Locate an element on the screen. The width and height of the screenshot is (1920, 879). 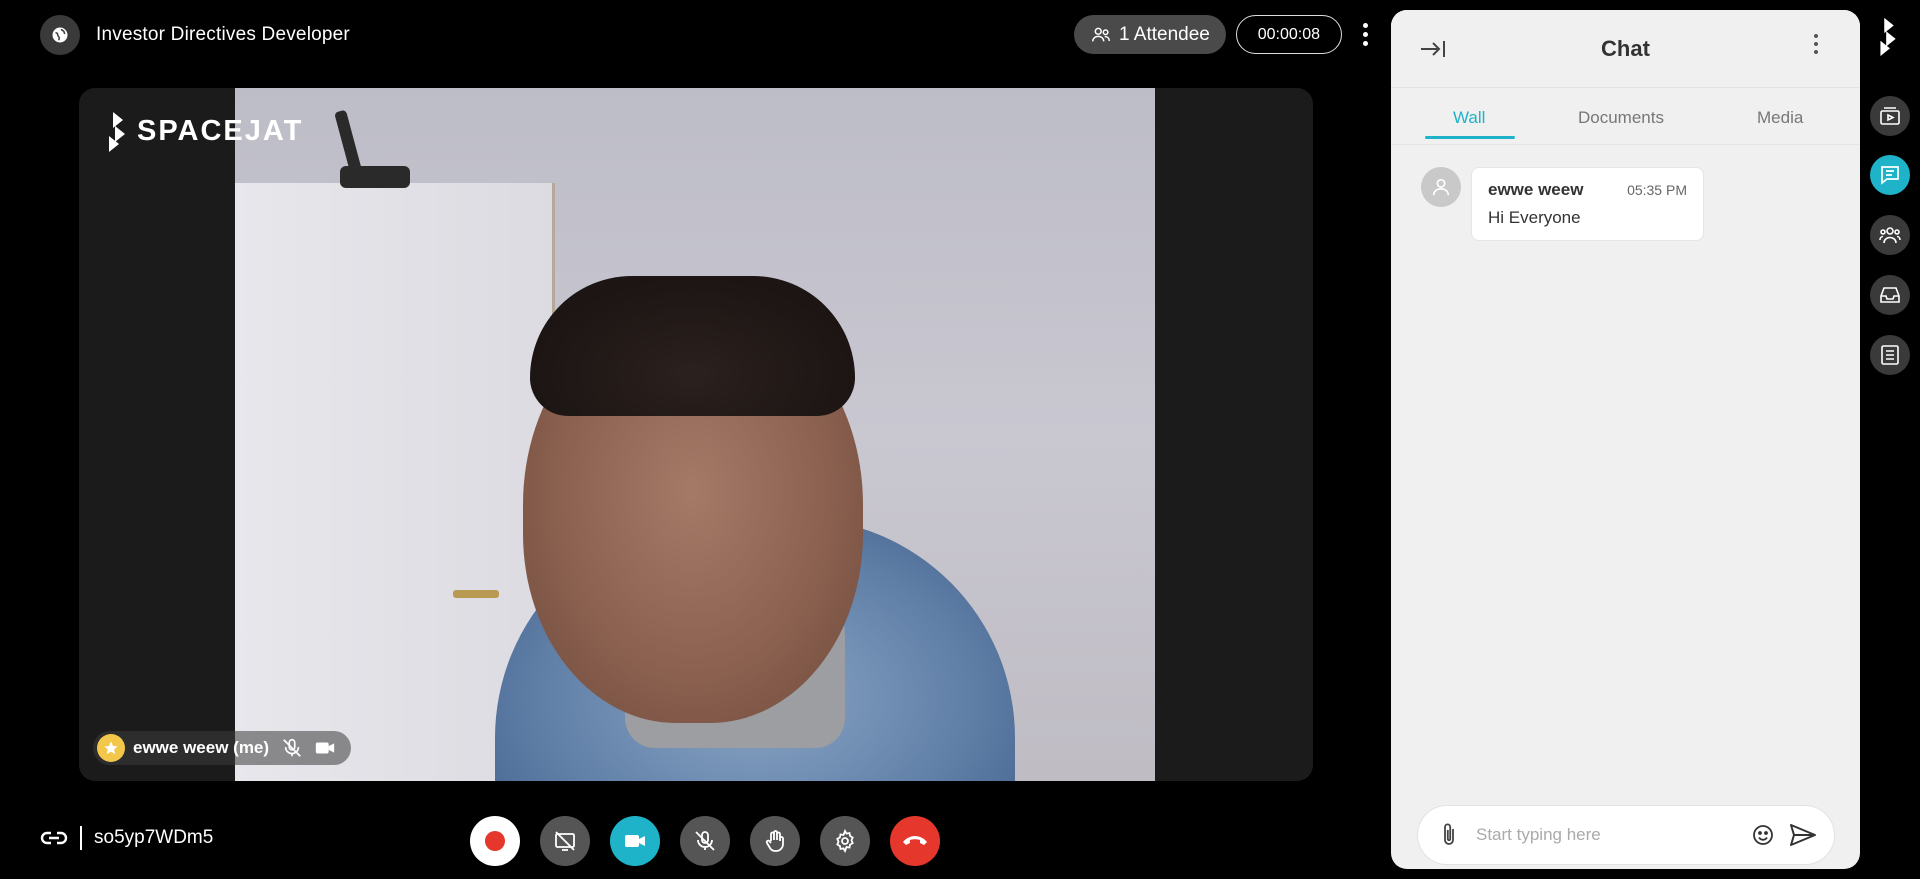
hang-up-icon is located at coordinates (915, 840).